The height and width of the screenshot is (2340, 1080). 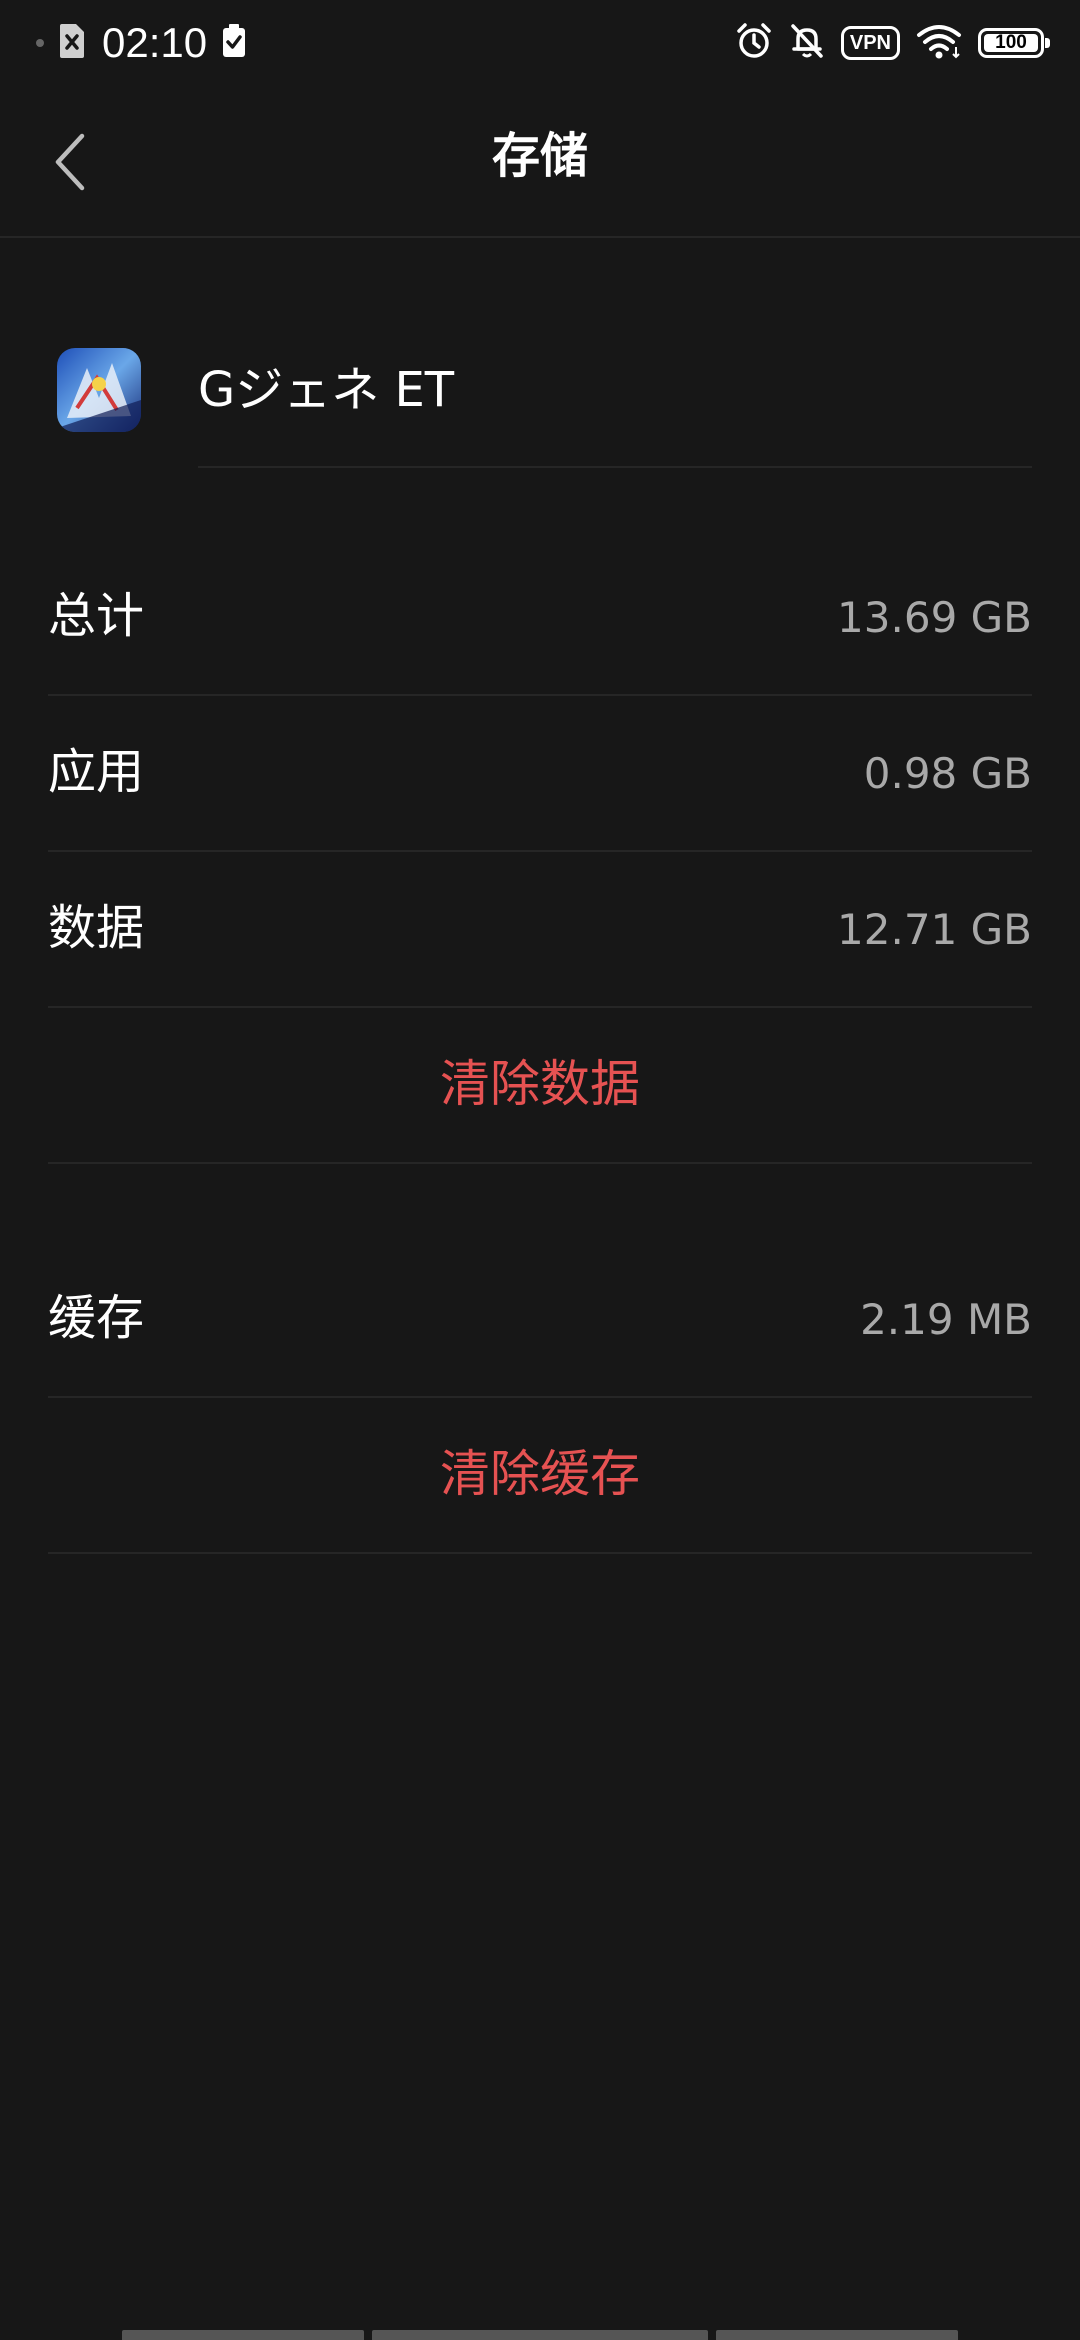 I want to click on total-row: 总计 13.69 GB, so click(x=540, y=618).